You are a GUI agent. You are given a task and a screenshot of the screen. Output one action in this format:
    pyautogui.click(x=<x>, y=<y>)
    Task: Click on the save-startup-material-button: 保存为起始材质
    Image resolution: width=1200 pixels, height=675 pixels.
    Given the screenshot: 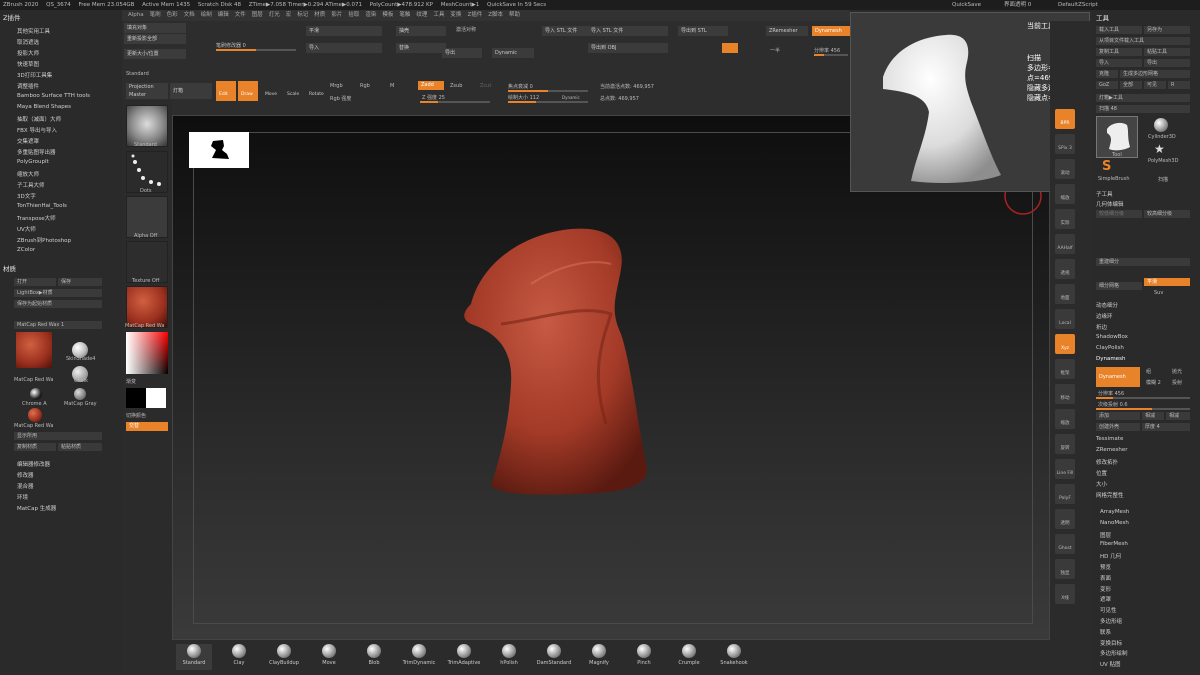 What is the action you would take?
    pyautogui.click(x=58, y=304)
    